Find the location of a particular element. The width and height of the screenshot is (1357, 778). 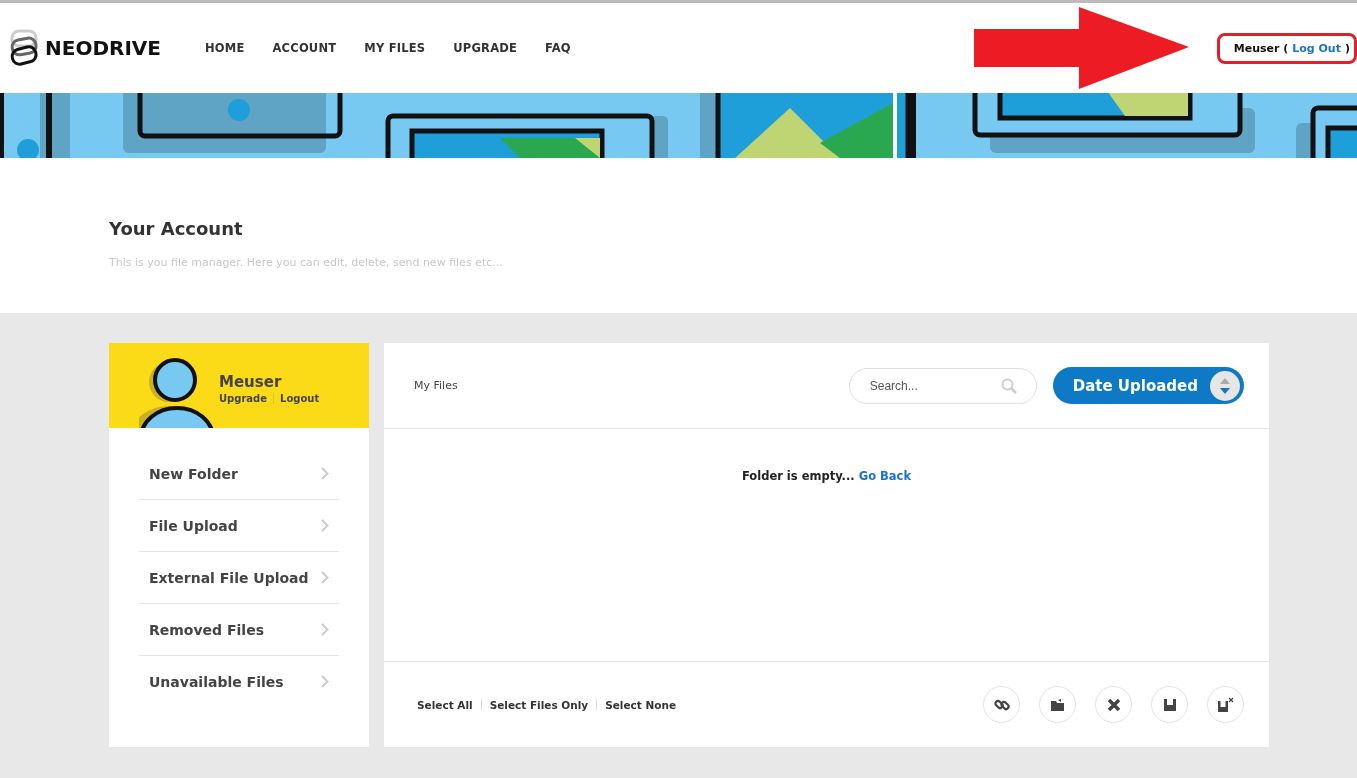

nav-link: MY FILES is located at coordinates (395, 48).